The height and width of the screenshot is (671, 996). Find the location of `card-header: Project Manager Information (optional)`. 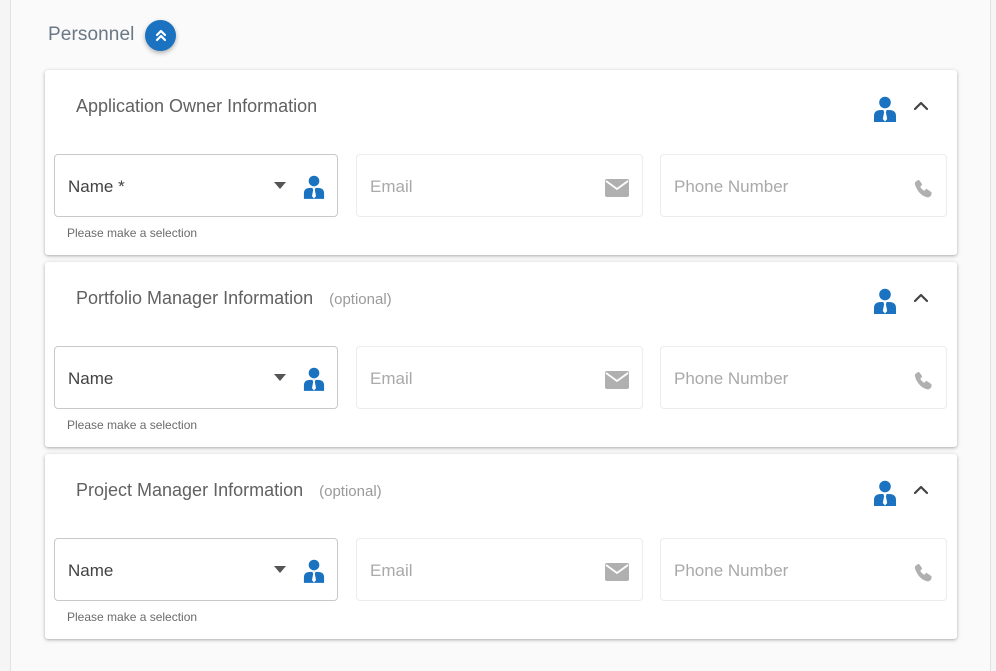

card-header: Project Manager Information (optional) is located at coordinates (229, 490).